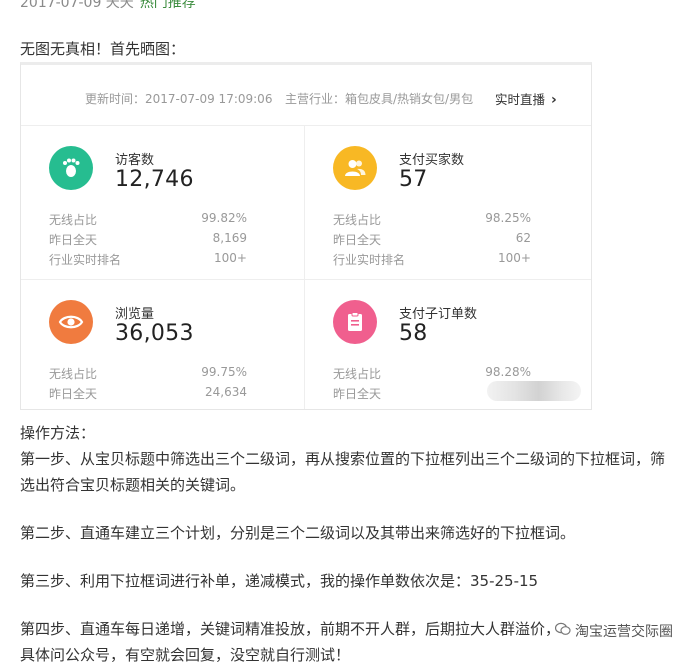 Image resolution: width=685 pixels, height=668 pixels. Describe the element at coordinates (413, 179) in the screenshot. I see `metric-value: 57` at that location.